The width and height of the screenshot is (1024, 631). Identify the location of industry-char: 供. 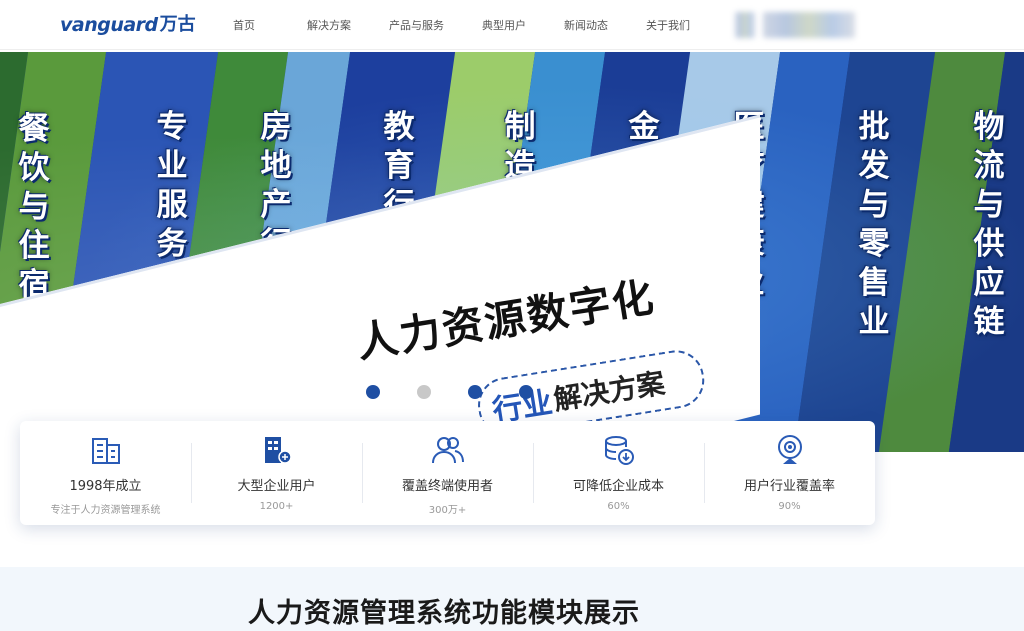
(989, 244).